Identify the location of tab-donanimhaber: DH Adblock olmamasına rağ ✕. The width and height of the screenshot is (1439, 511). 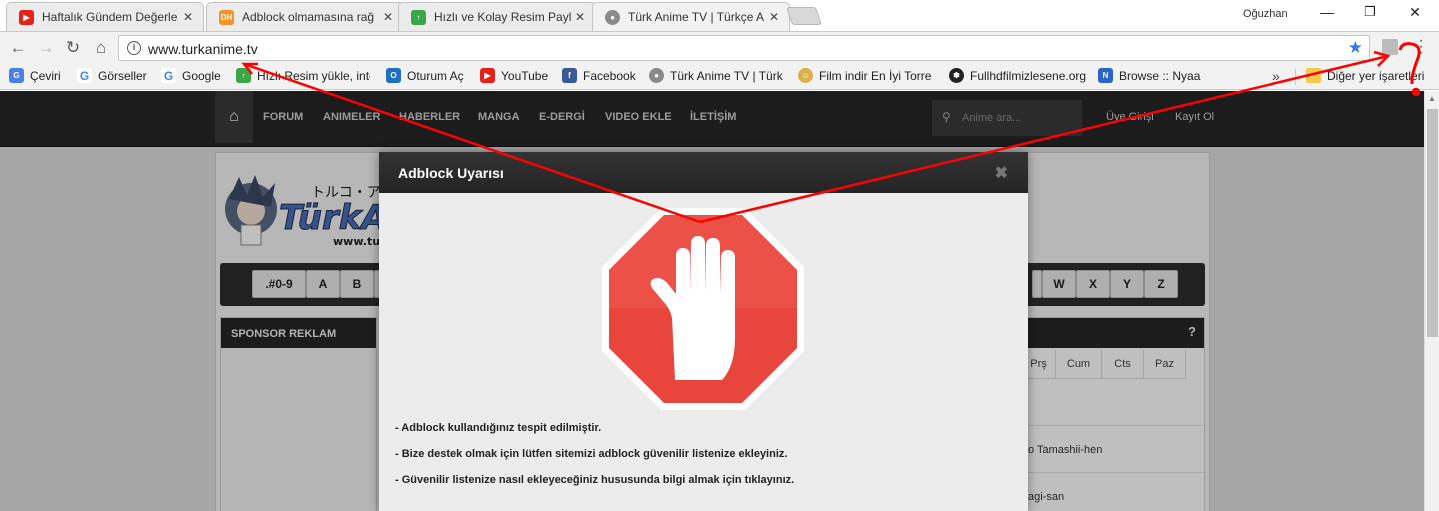
(305, 16).